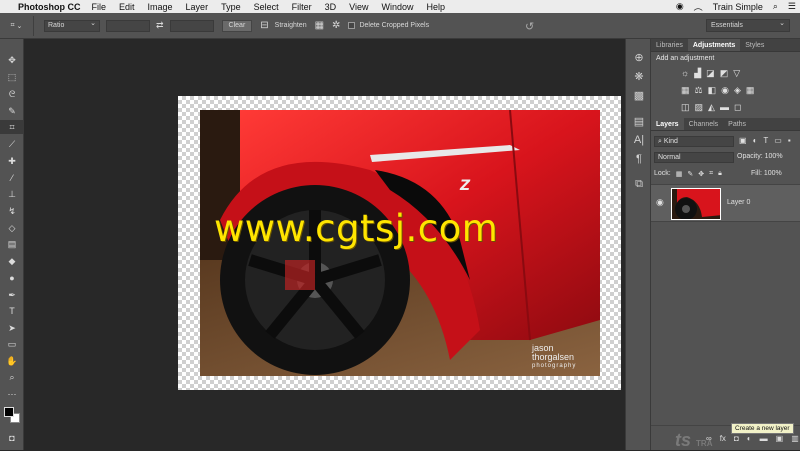 The width and height of the screenshot is (800, 451). What do you see at coordinates (319, 25) in the screenshot?
I see `overlay-grid-icon: ▦` at bounding box center [319, 25].